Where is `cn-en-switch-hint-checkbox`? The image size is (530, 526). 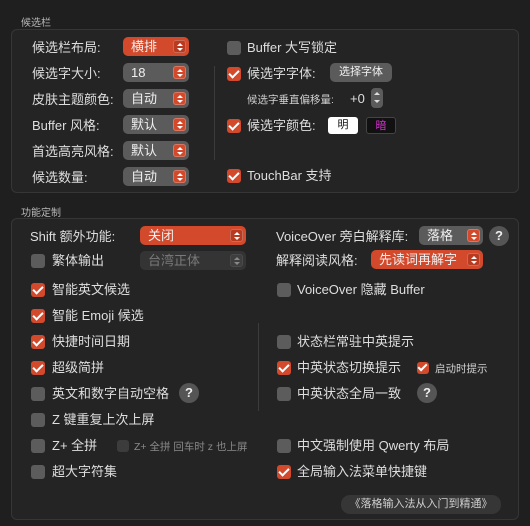 cn-en-switch-hint-checkbox is located at coordinates (284, 368).